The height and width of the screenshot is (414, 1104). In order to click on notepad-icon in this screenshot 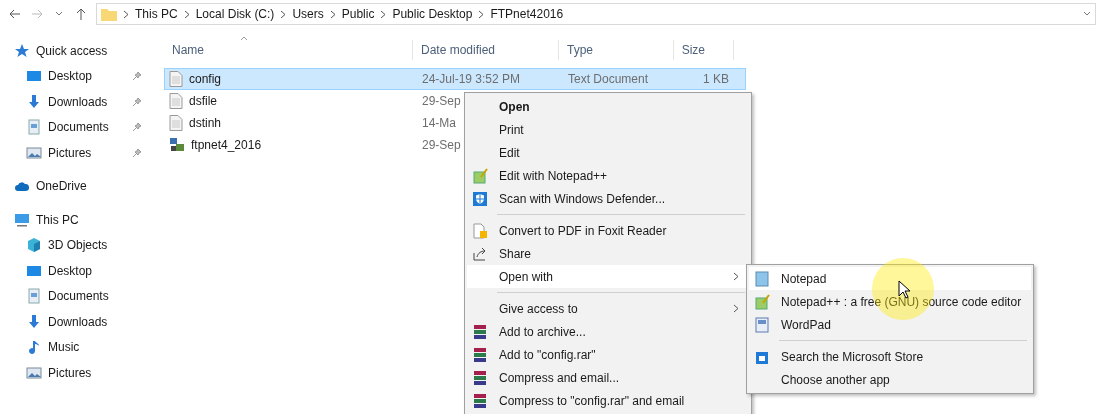, I will do `click(762, 278)`.